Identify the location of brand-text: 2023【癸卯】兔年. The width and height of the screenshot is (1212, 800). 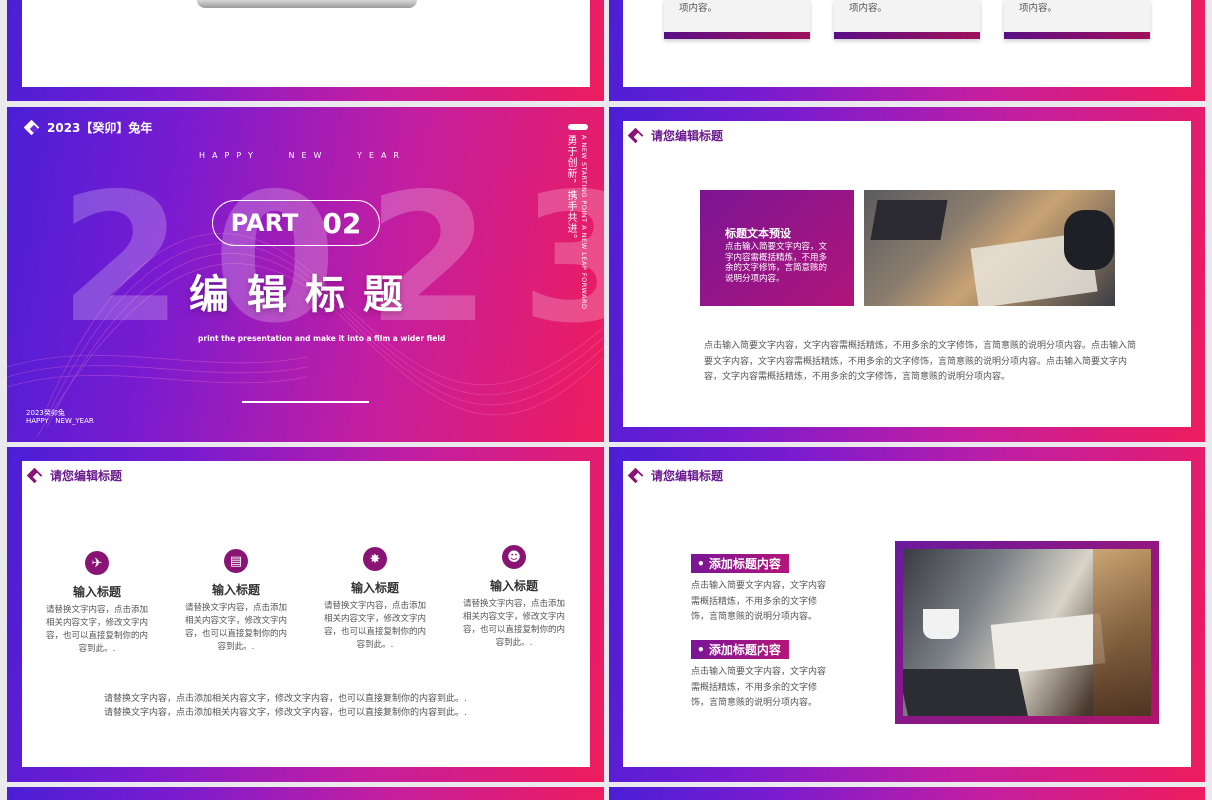
(100, 128).